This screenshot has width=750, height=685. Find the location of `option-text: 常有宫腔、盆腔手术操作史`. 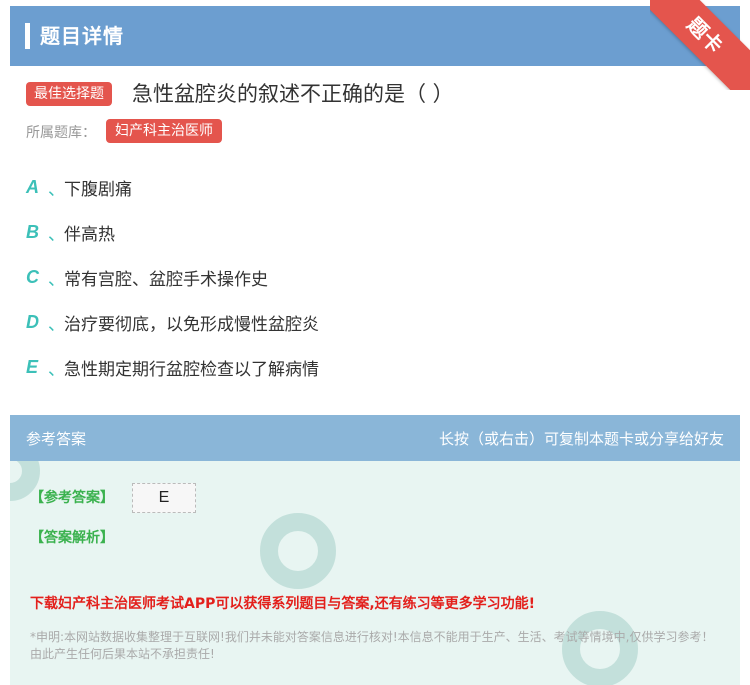

option-text: 常有宫腔、盆腔手术操作史 is located at coordinates (166, 279).